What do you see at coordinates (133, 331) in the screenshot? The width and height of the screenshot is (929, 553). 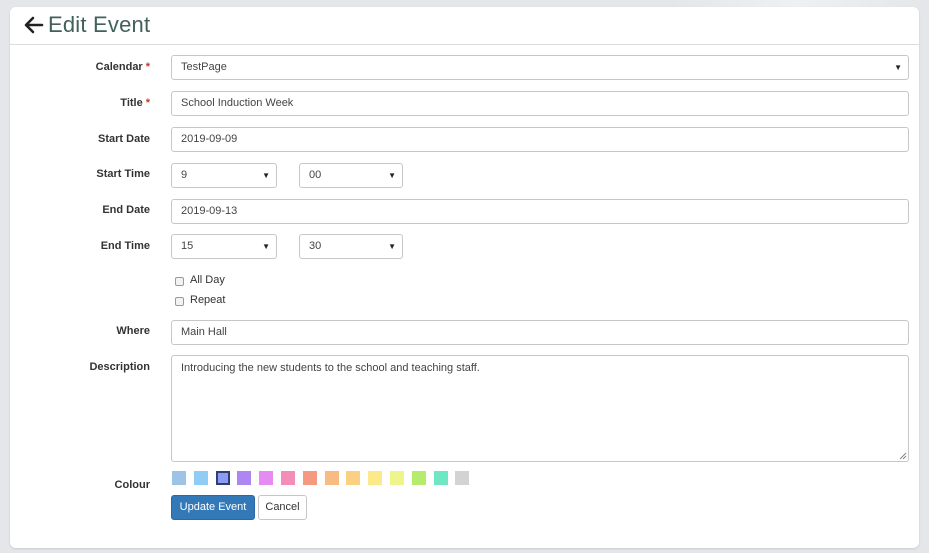 I see `where-label: Where` at bounding box center [133, 331].